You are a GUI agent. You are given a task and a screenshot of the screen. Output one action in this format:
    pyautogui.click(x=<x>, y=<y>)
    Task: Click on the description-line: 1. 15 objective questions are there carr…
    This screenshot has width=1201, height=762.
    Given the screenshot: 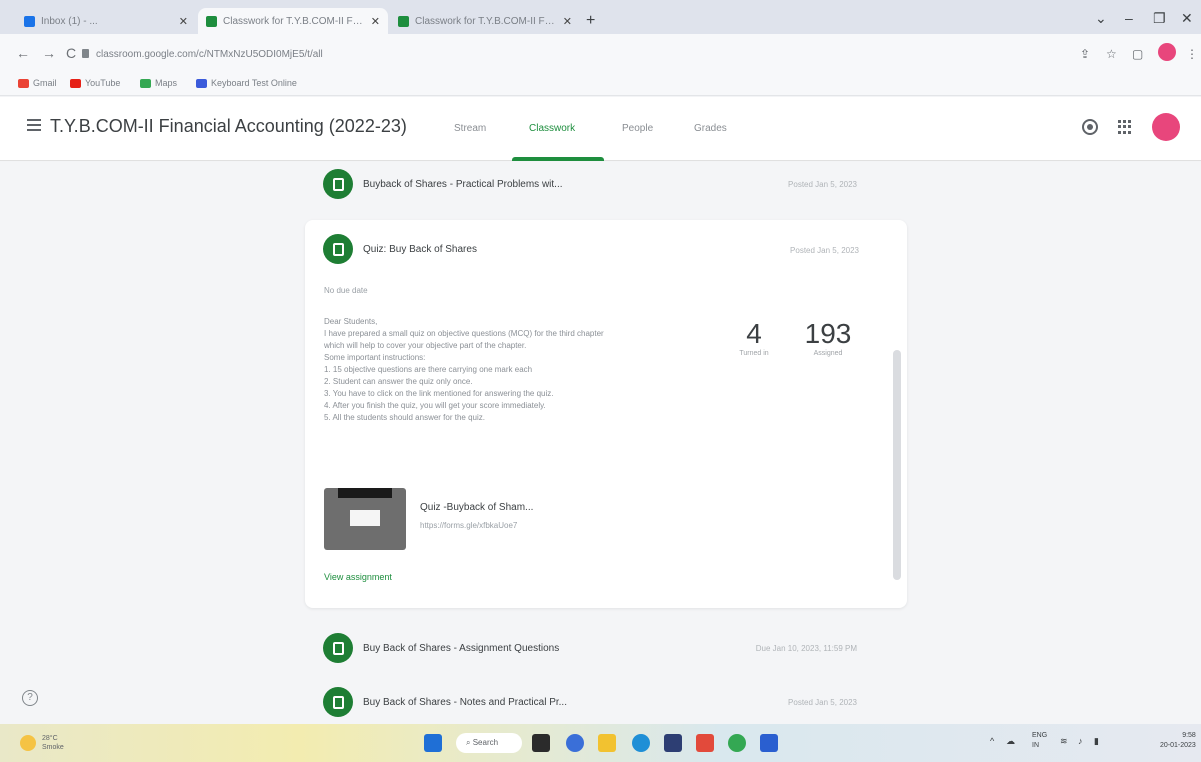 What is the action you would take?
    pyautogui.click(x=428, y=369)
    